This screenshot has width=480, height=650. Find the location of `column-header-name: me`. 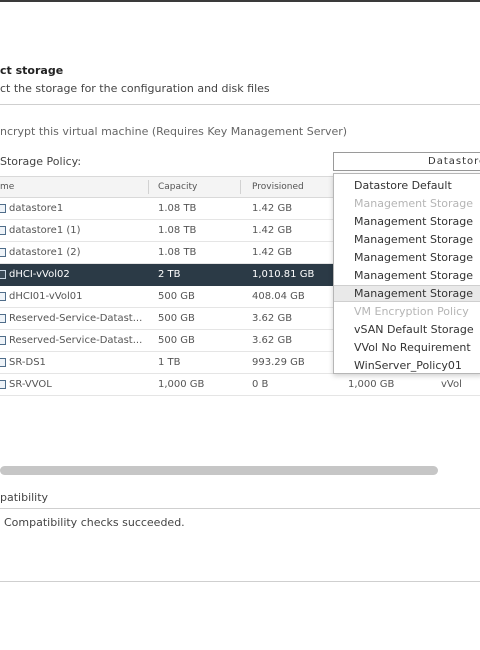

column-header-name: me is located at coordinates (7, 187).